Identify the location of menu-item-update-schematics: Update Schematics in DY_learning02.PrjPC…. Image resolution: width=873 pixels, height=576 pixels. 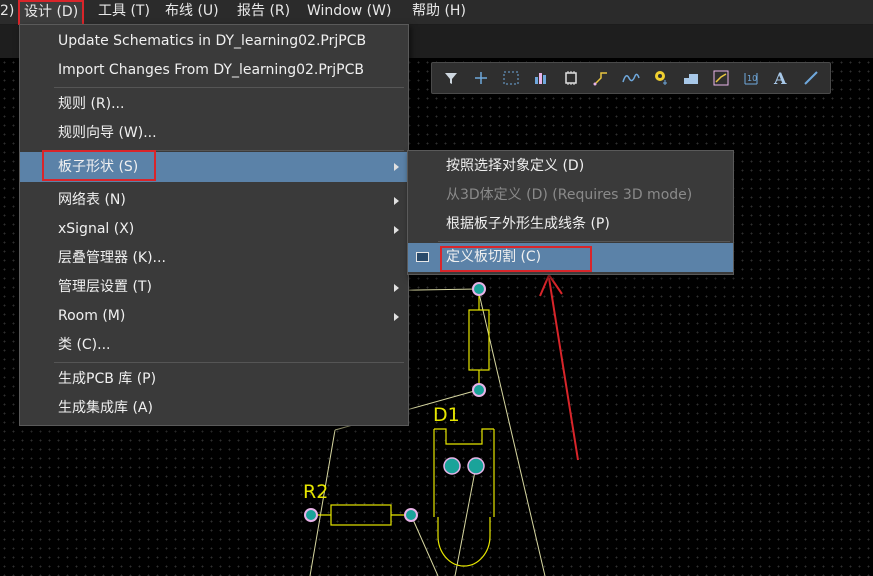
(214, 41).